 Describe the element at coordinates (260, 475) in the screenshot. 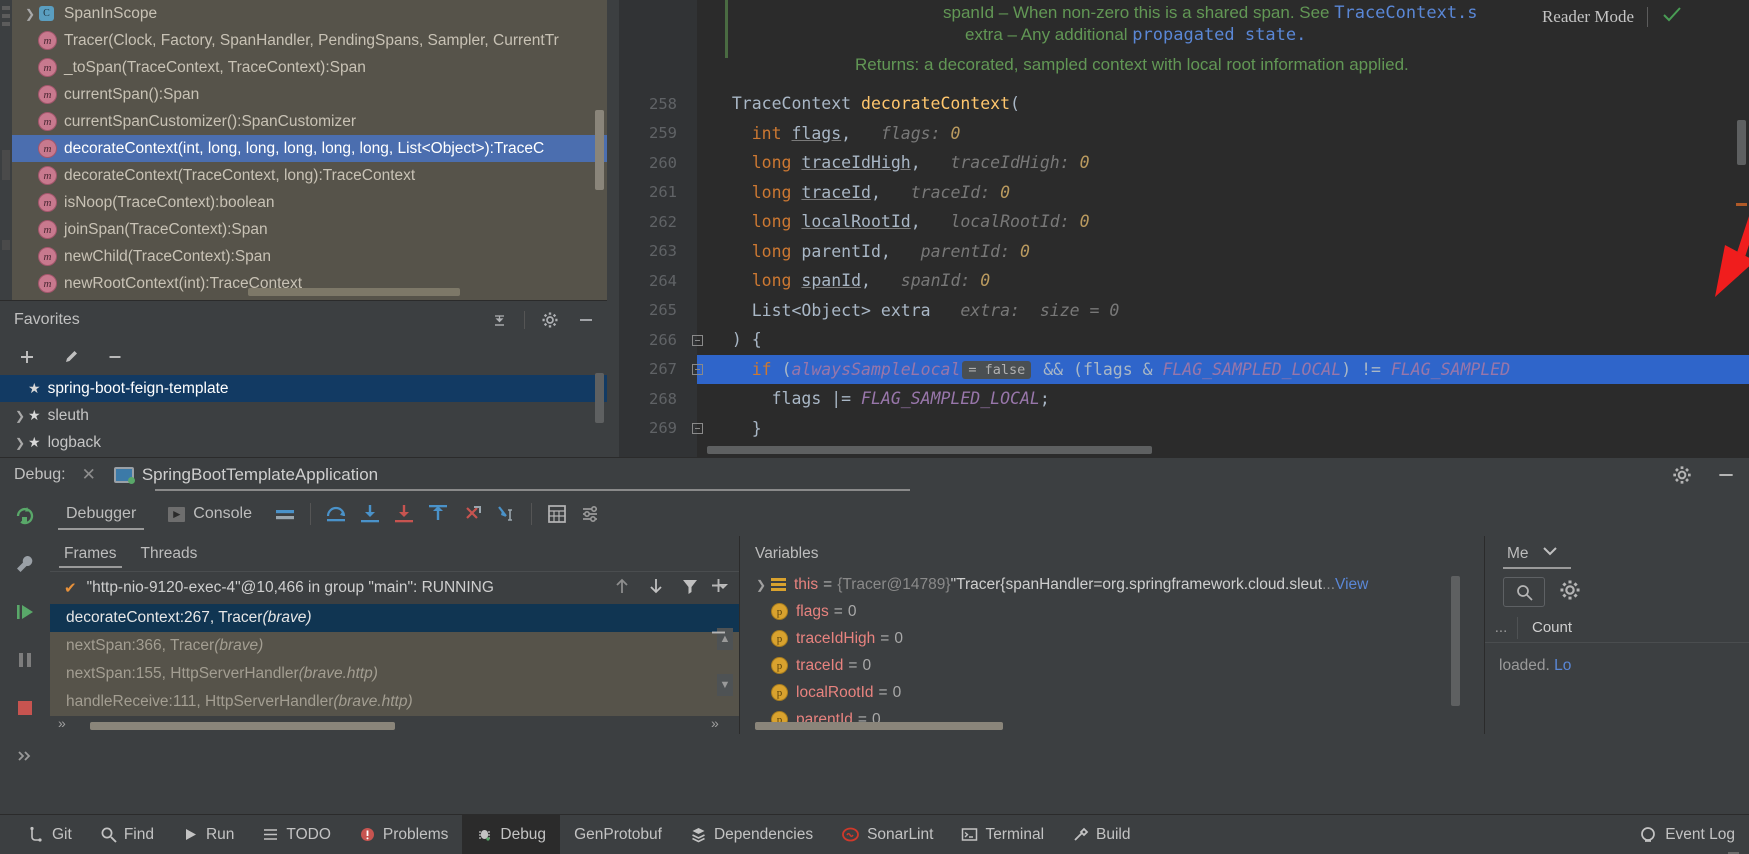

I see `run-configuration-name: SpringBootTemplateApplication` at that location.